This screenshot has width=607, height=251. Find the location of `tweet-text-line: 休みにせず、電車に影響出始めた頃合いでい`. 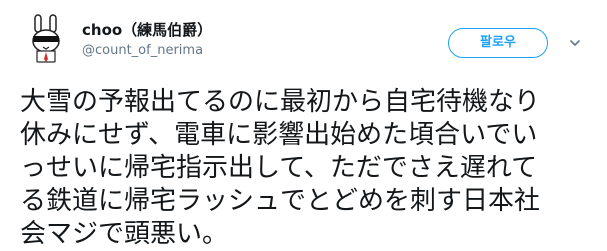

tweet-text-line: 休みにせず、電車に影響出始めた頃合いでい is located at coordinates (279, 135).